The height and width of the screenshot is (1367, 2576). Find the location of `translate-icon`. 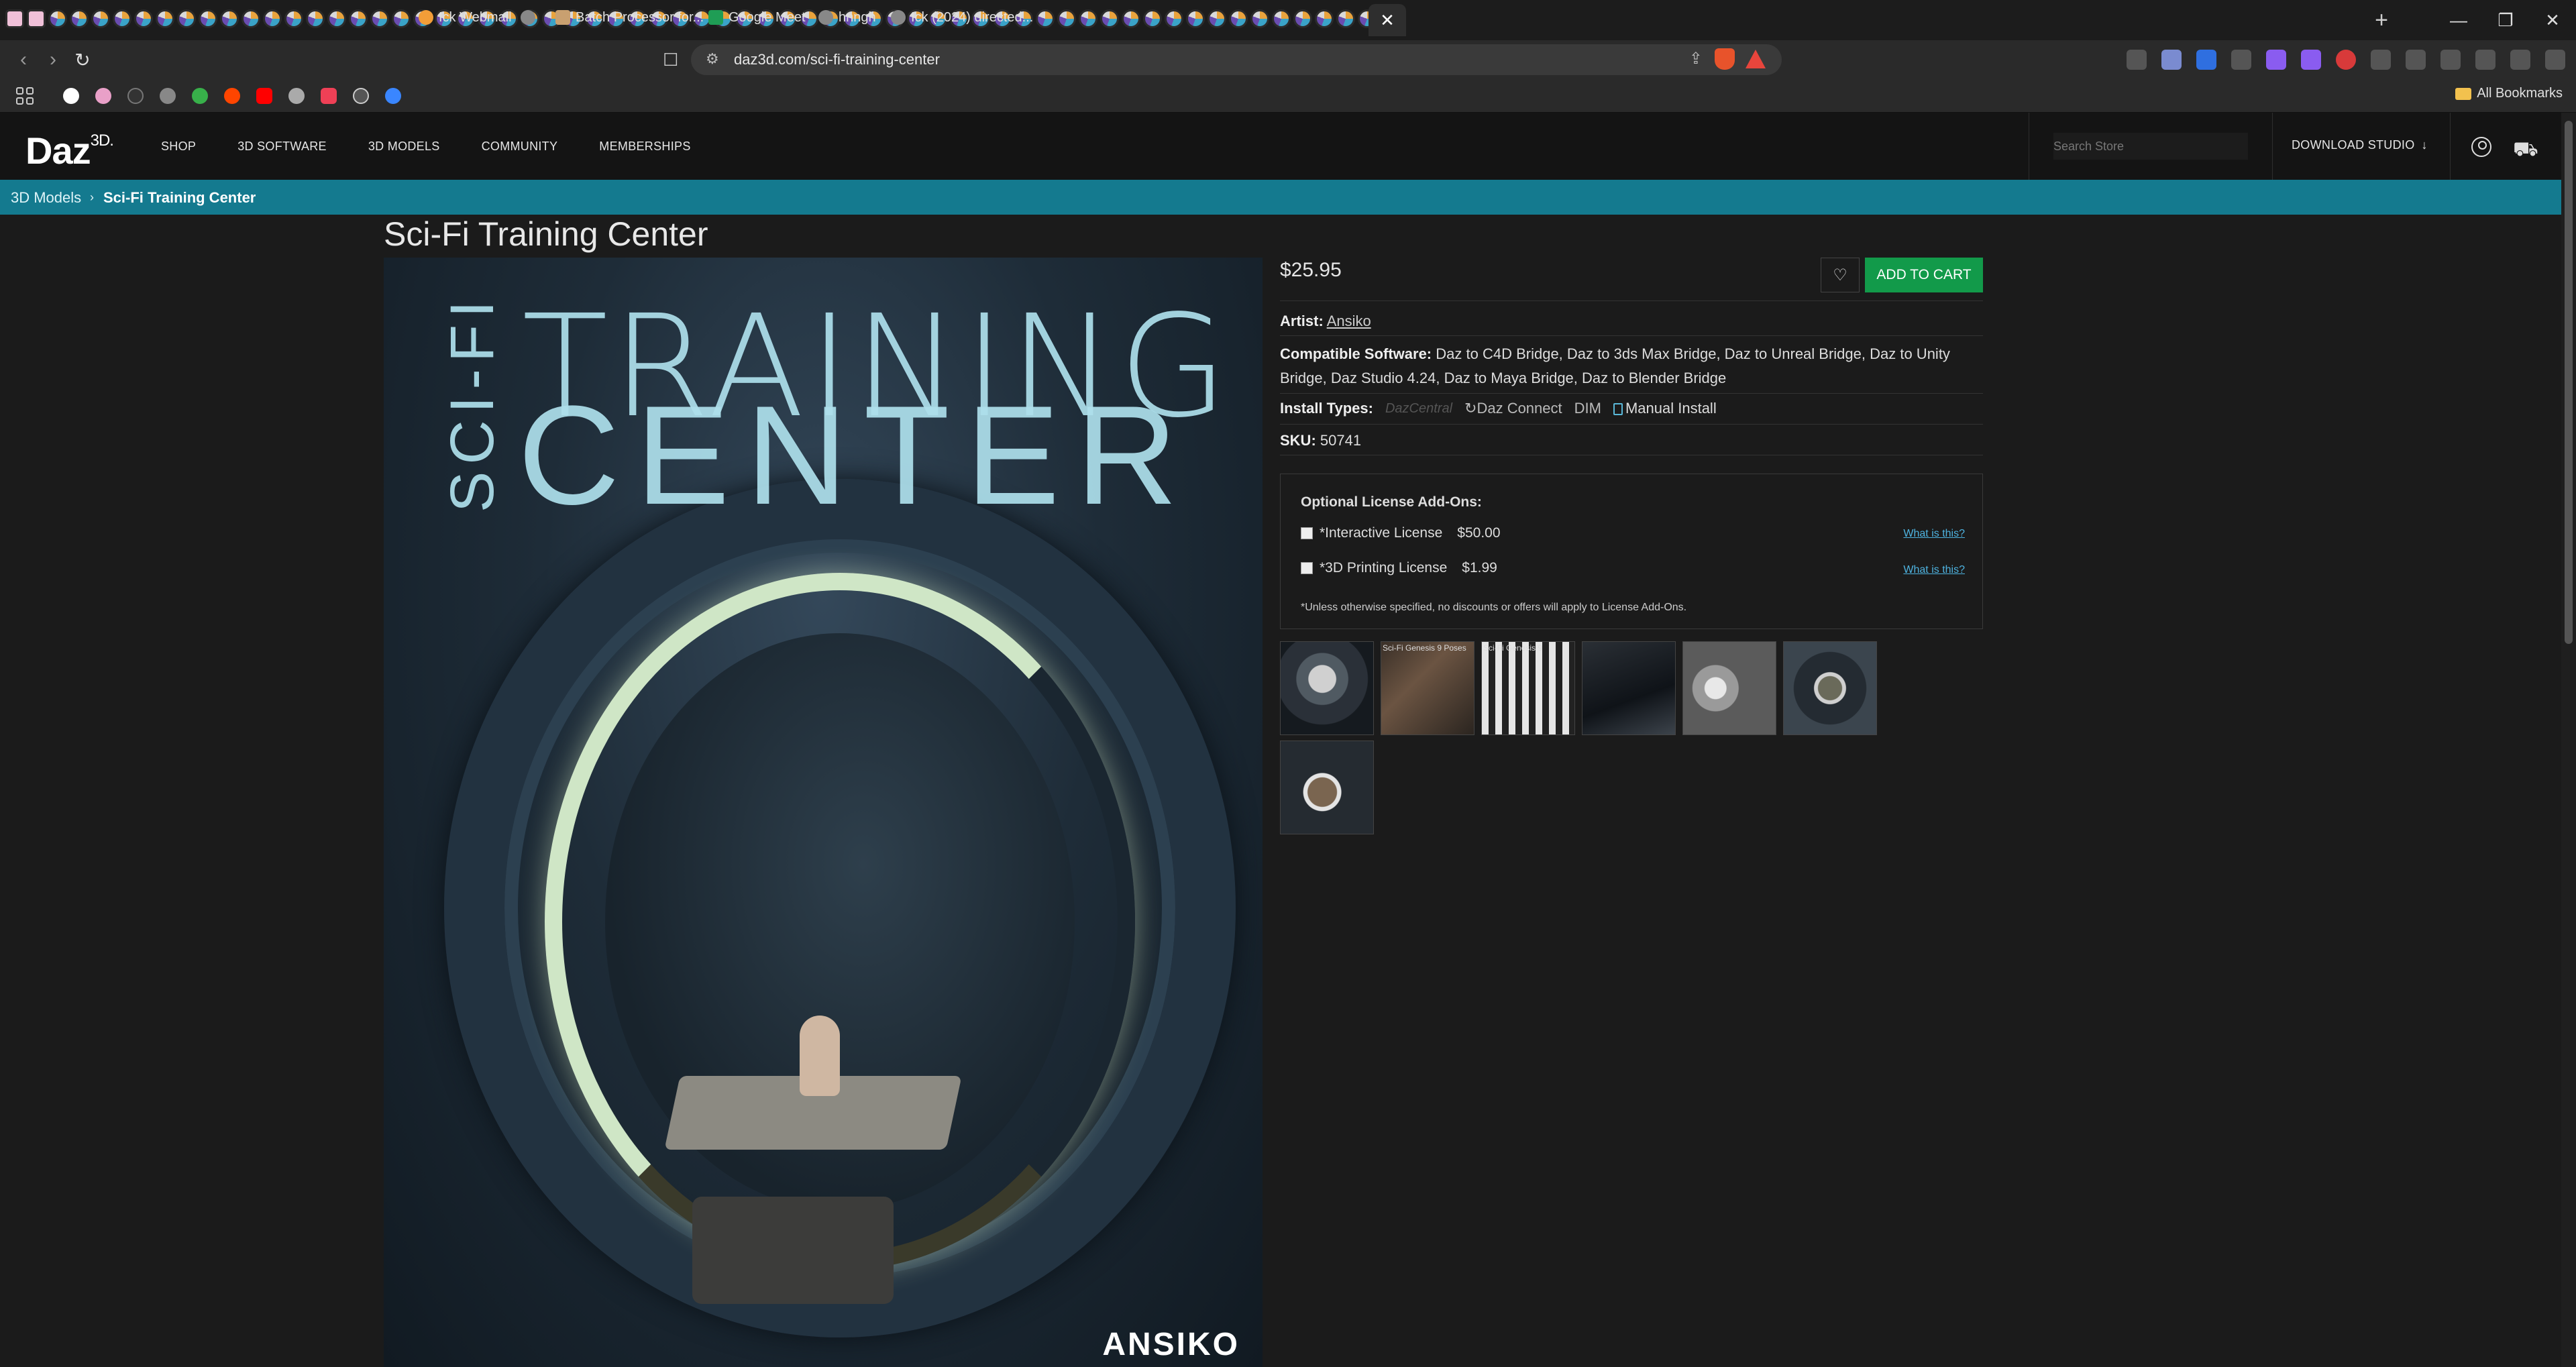

translate-icon is located at coordinates (2206, 60).